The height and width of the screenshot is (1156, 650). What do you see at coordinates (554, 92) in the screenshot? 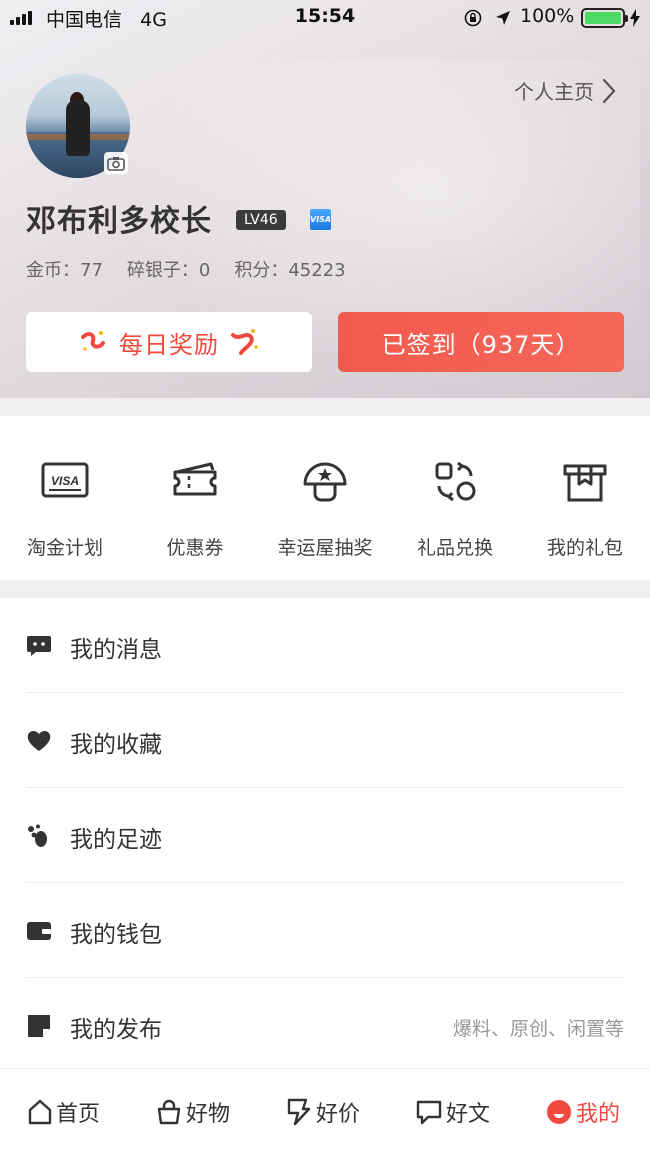
I see `personal-homepage-label: 个人主页` at bounding box center [554, 92].